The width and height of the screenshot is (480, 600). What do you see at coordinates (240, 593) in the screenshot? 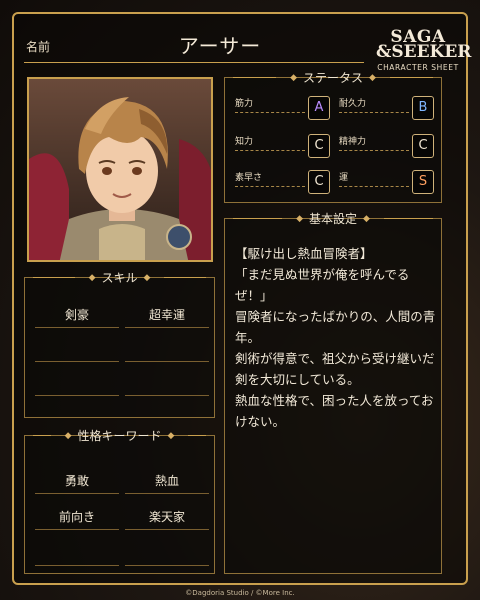
I see `copyright-text: ©Dagdoria Studio / ©More Inc.` at bounding box center [240, 593].